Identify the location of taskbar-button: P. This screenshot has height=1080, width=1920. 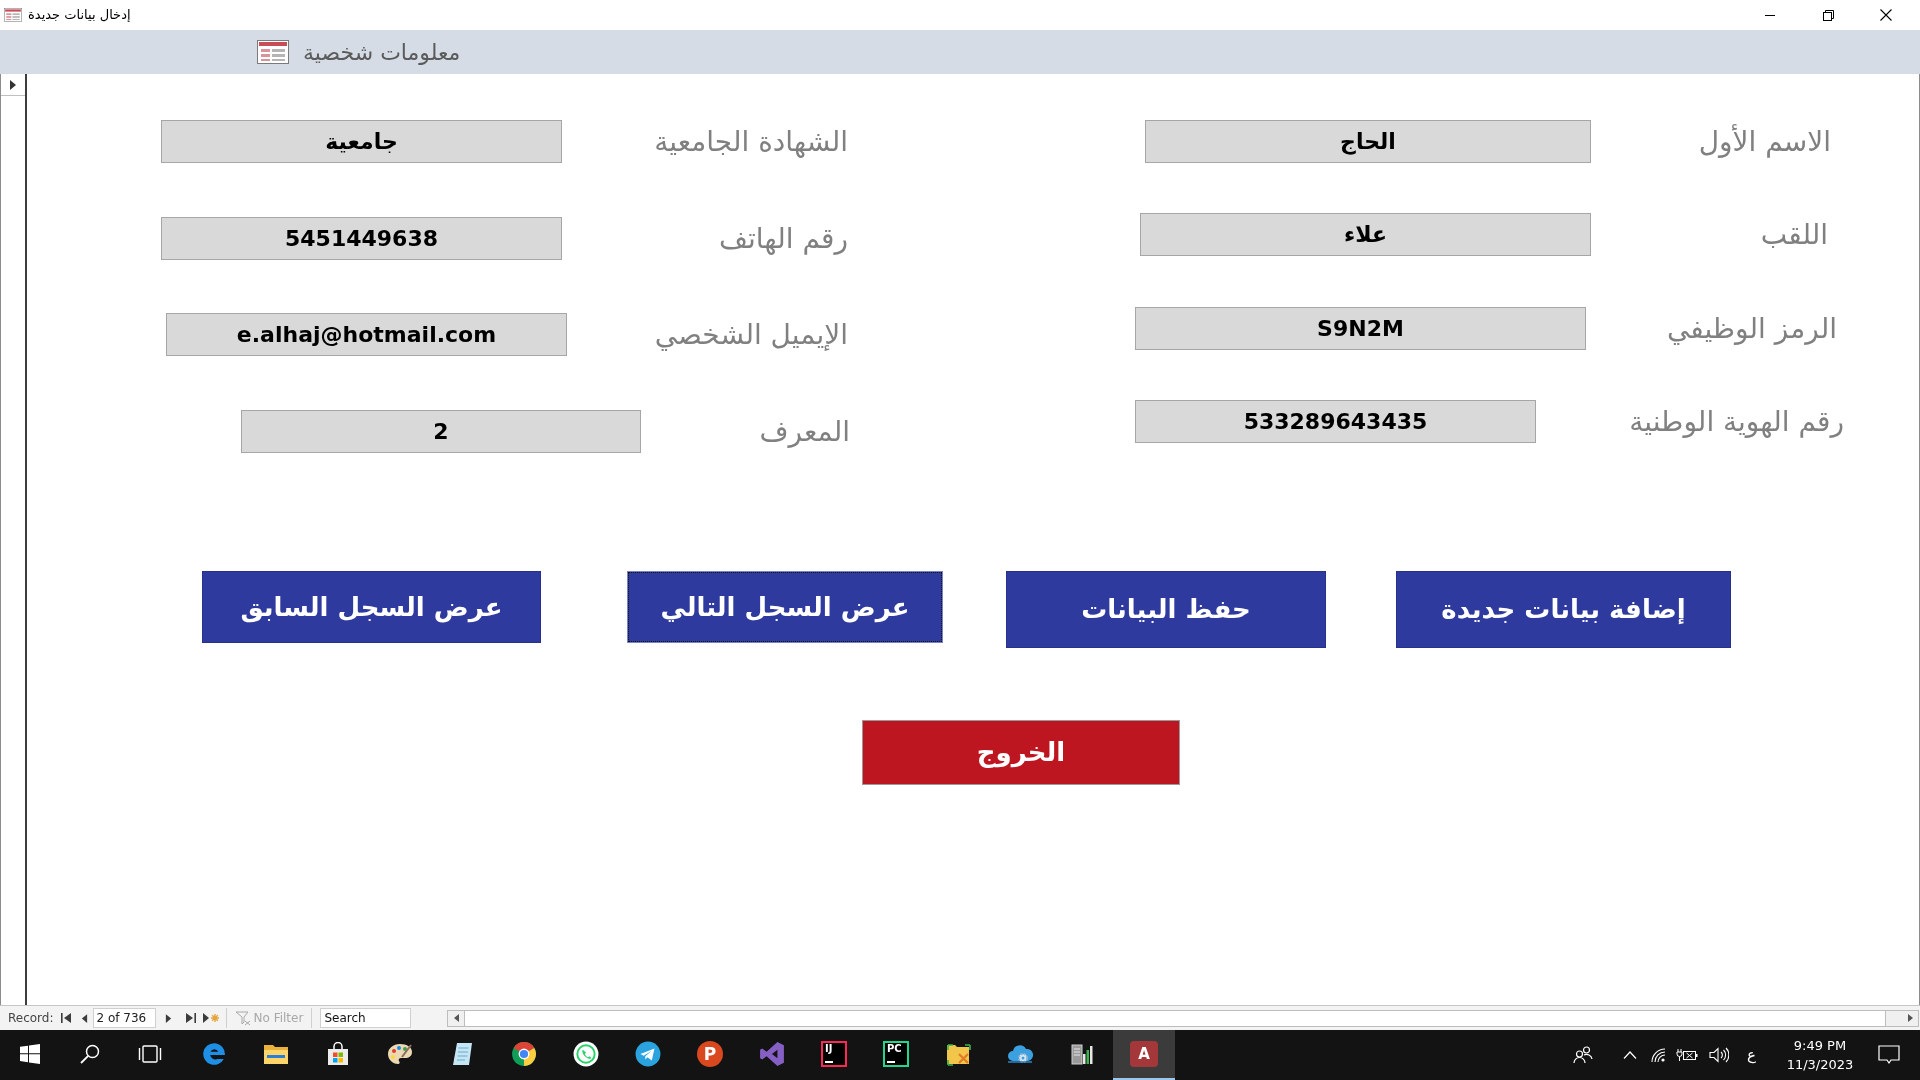
(710, 1055).